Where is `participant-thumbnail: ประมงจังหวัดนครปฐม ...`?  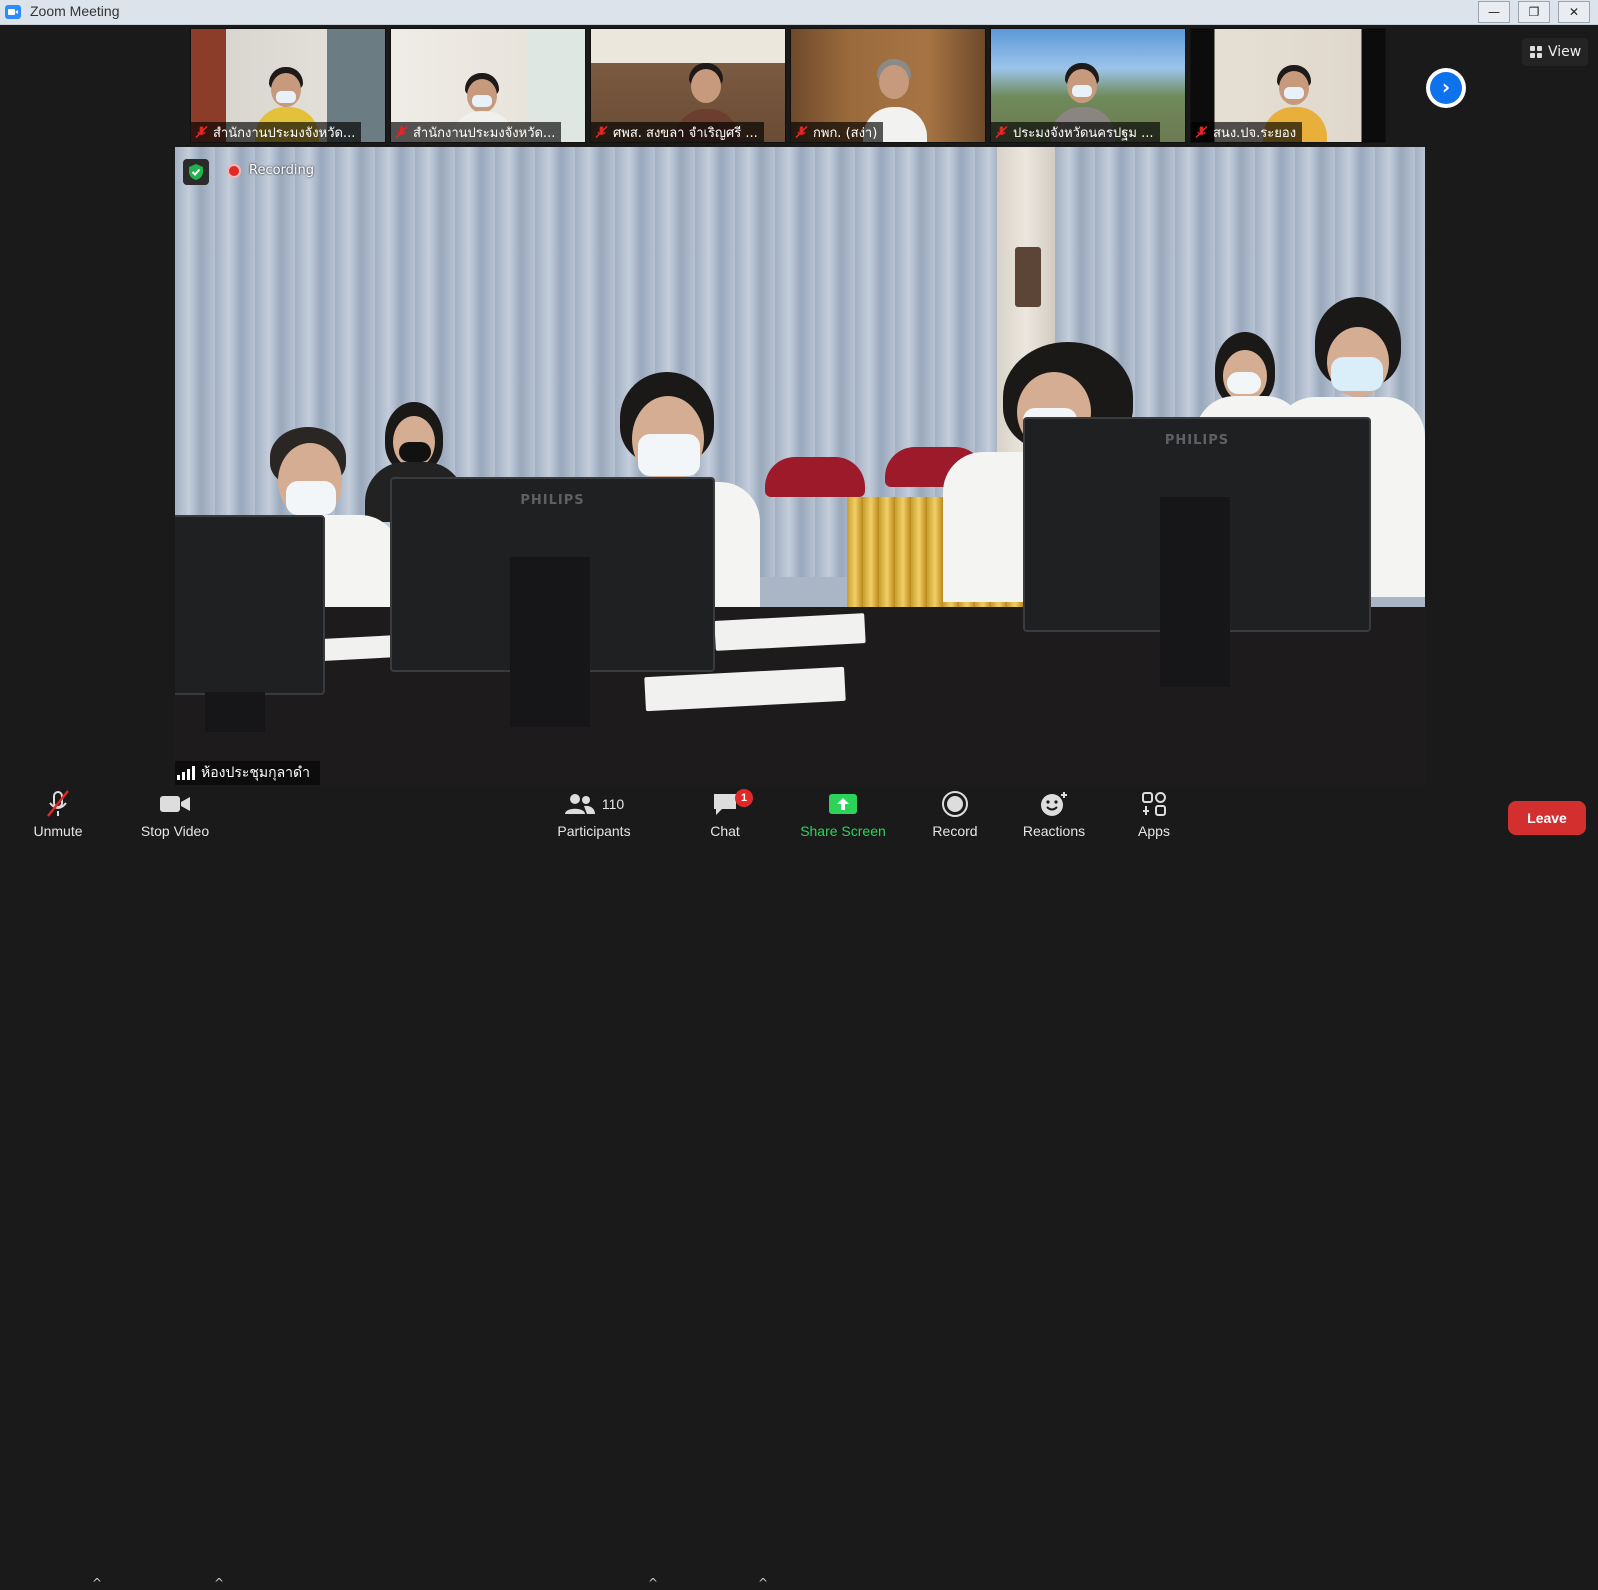
participant-thumbnail: ประมงจังหวัดนครปฐม ... is located at coordinates (1088, 85).